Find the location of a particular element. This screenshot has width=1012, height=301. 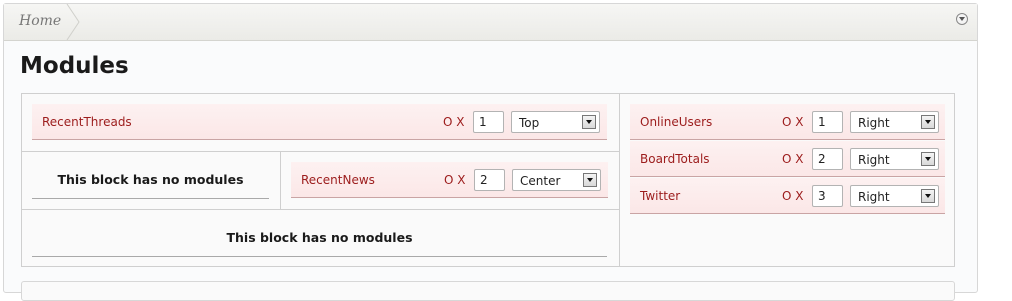

chevron-down-circle-icon is located at coordinates (962, 19).